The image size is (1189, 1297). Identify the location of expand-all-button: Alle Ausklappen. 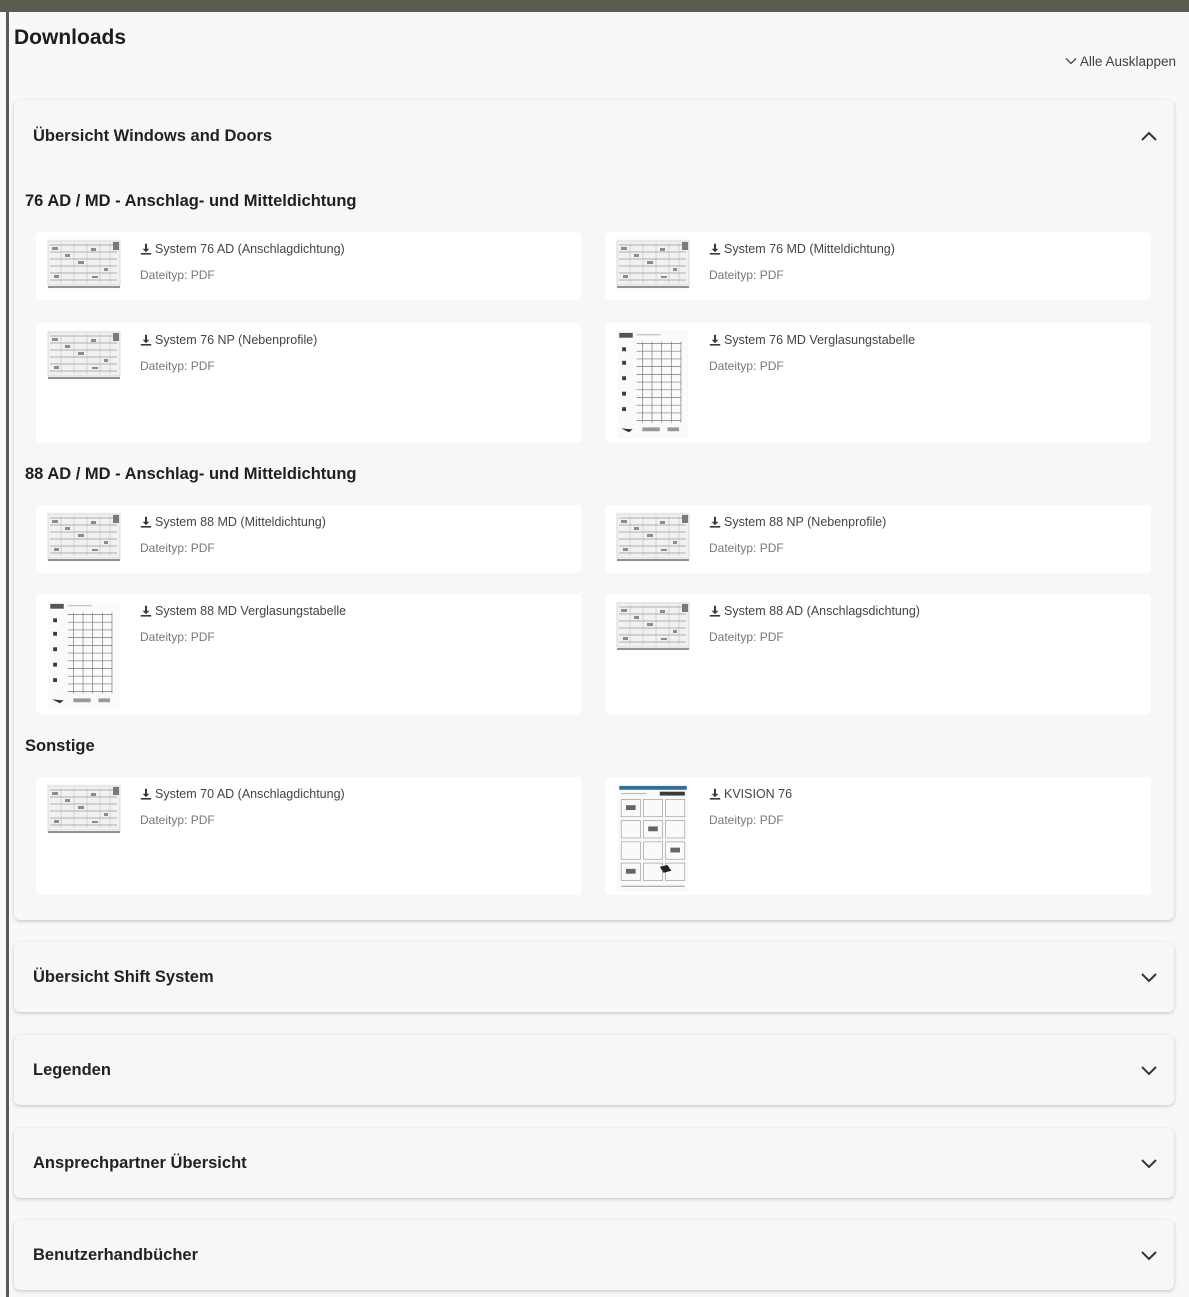
(1120, 61).